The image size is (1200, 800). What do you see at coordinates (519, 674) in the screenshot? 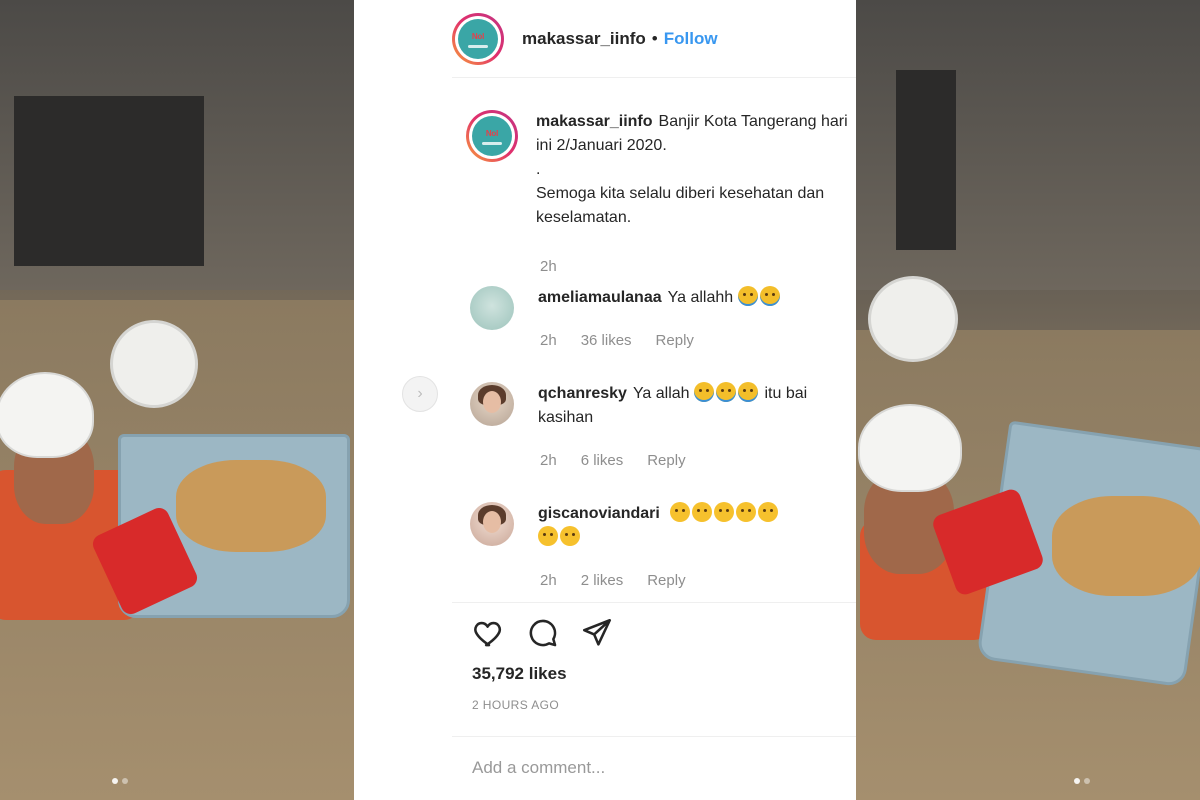
I see `like-count: 35,792 likes` at bounding box center [519, 674].